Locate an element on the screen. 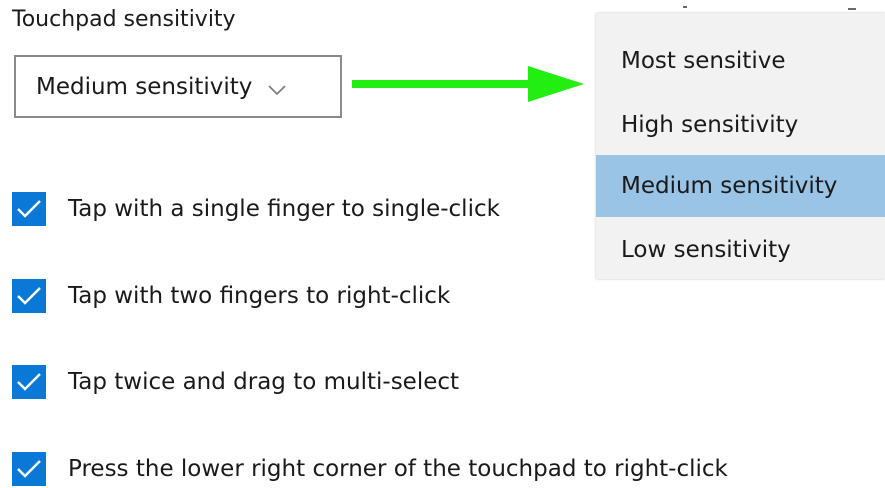  dropdown-option-most-sensitive: Most sensitive is located at coordinates (740, 61).